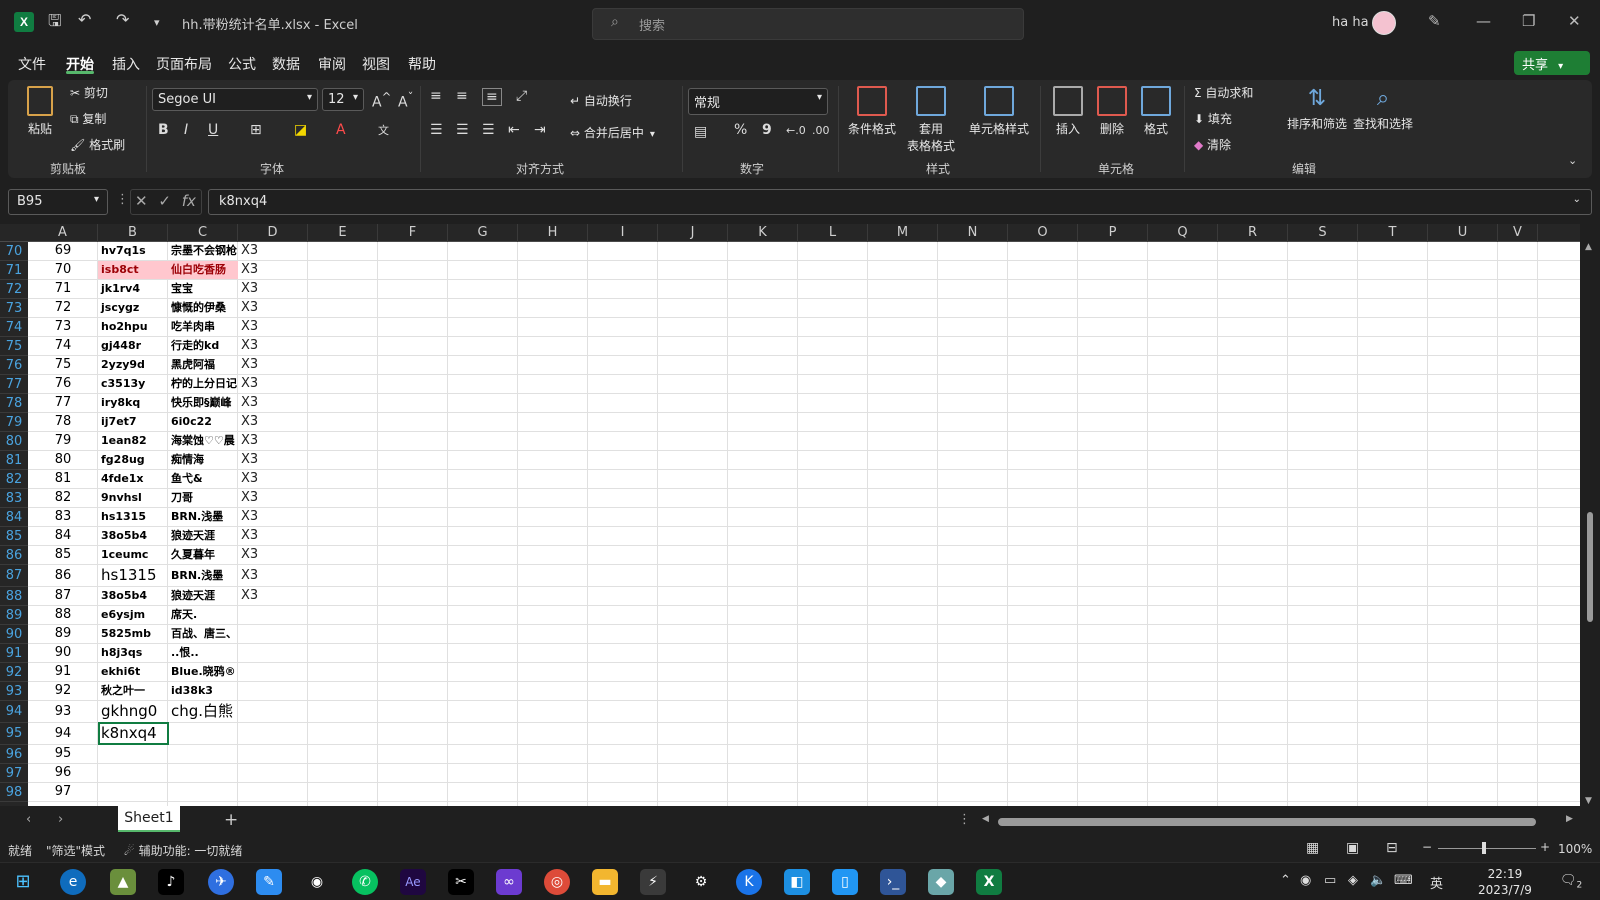 This screenshot has height=900, width=1600. What do you see at coordinates (14, 576) in the screenshot?
I see `row-header: 87` at bounding box center [14, 576].